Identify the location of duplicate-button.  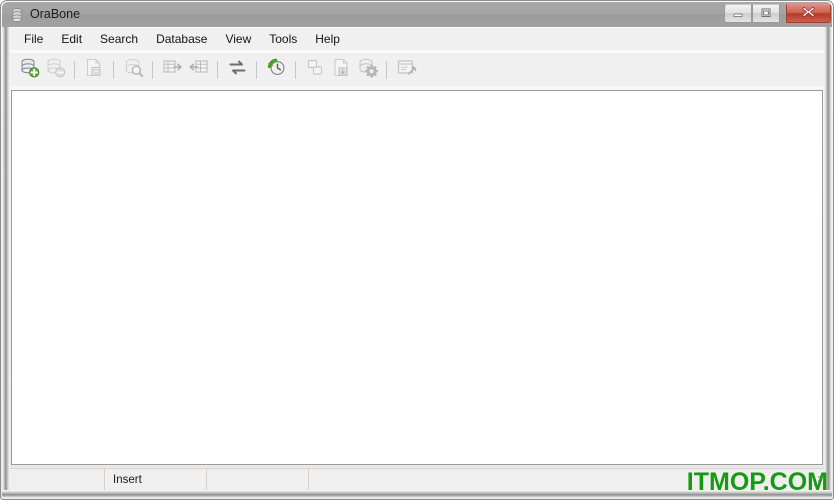
(315, 70).